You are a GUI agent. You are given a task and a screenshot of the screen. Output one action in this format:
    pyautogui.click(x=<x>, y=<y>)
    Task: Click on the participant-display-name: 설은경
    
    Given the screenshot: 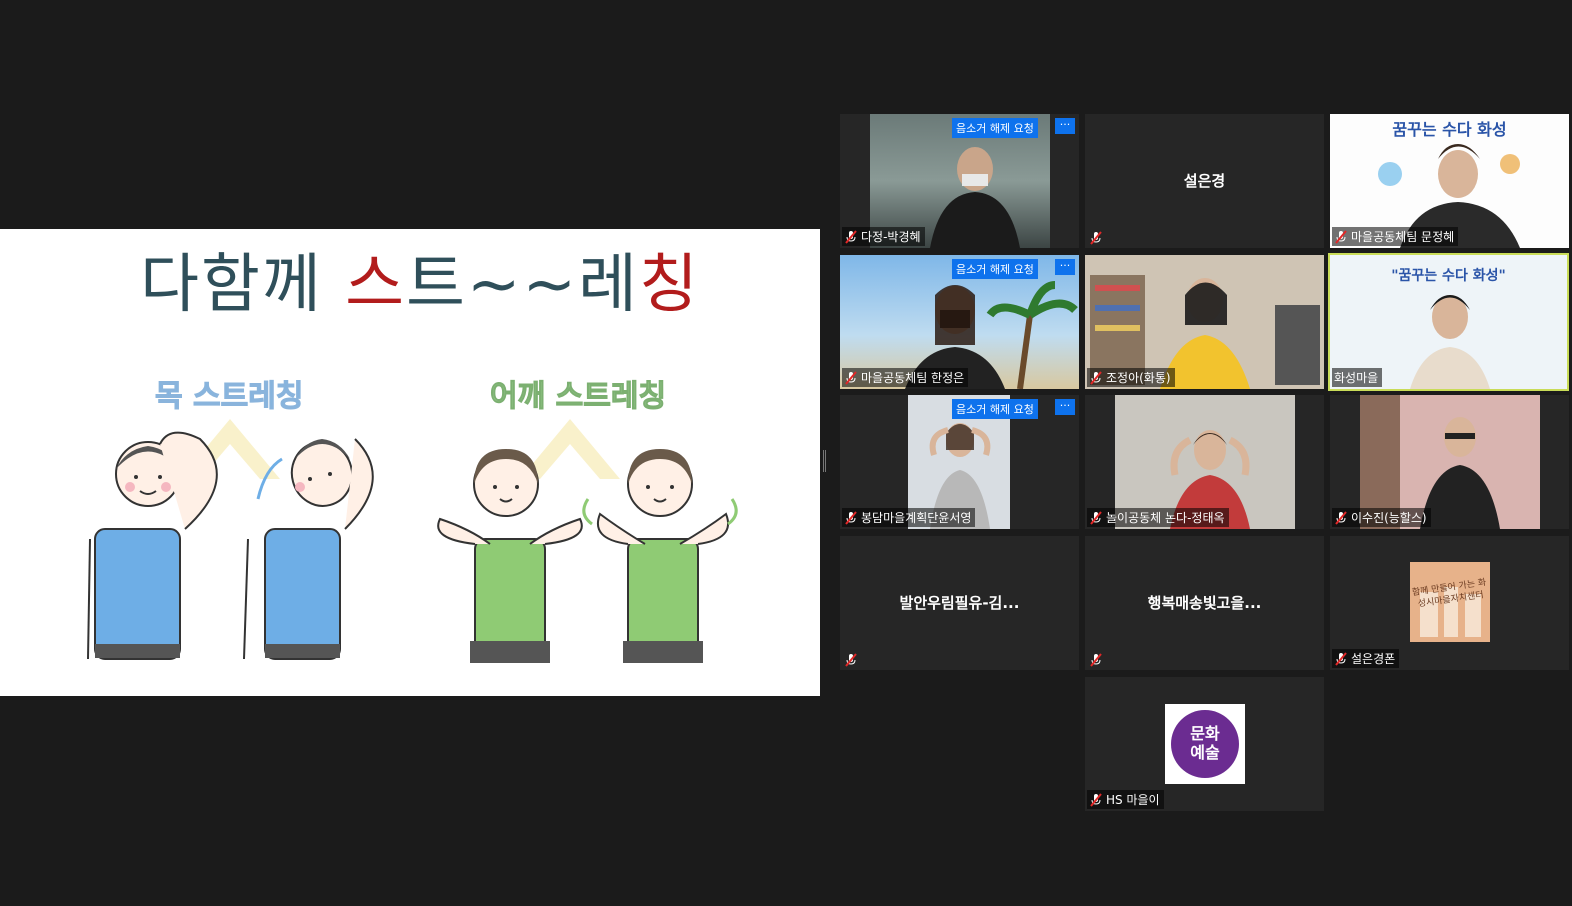 What is the action you would take?
    pyautogui.click(x=1204, y=181)
    